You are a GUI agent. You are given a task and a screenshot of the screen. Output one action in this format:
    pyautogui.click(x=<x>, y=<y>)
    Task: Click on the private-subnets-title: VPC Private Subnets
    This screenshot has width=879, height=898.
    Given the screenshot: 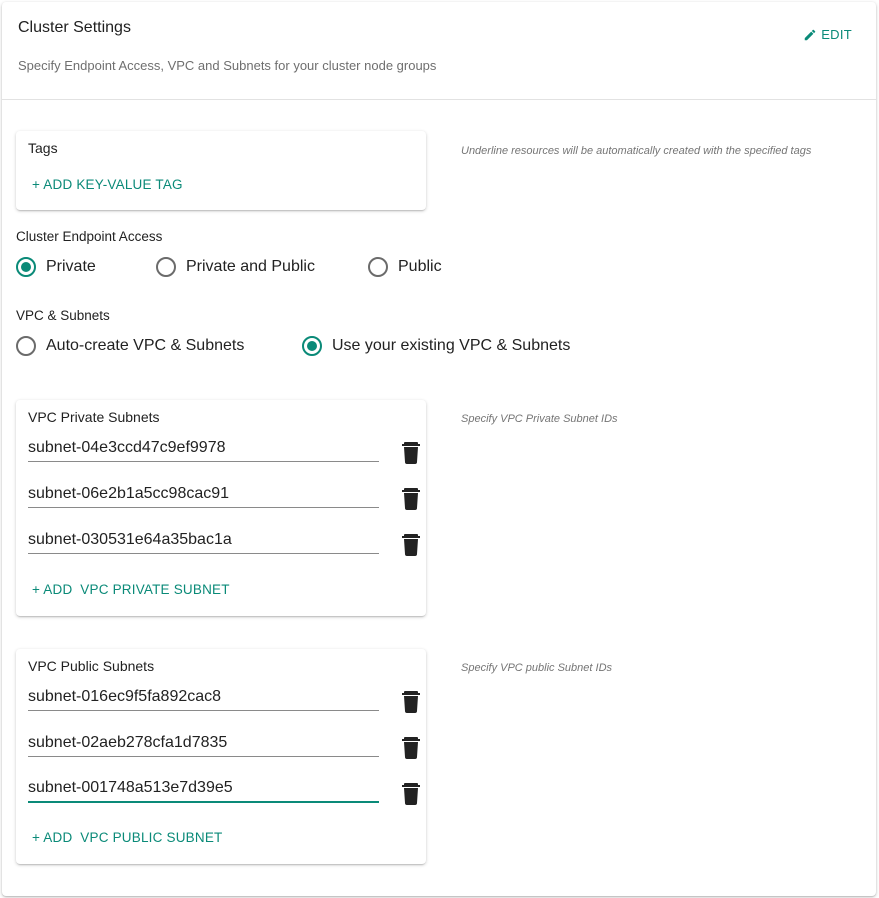 What is the action you would take?
    pyautogui.click(x=94, y=417)
    